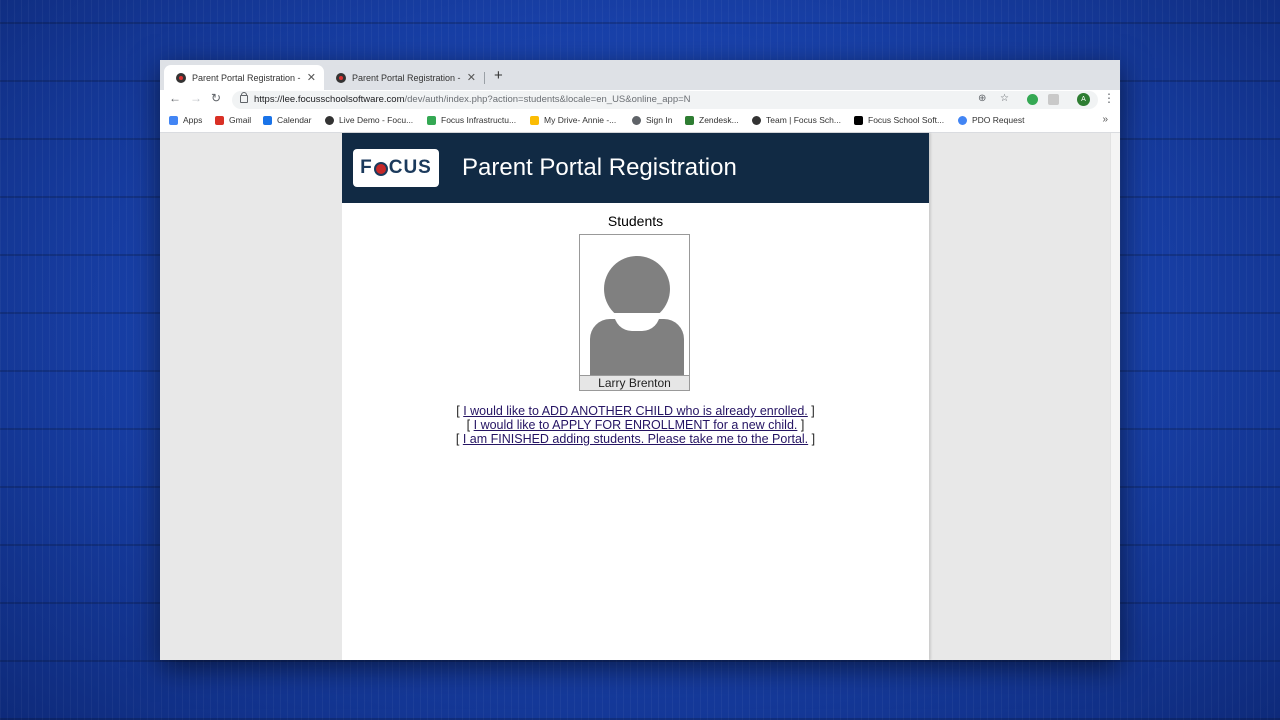 Image resolution: width=1280 pixels, height=720 pixels. What do you see at coordinates (1105, 119) in the screenshot?
I see `bookmarks-overflow-icon: »` at bounding box center [1105, 119].